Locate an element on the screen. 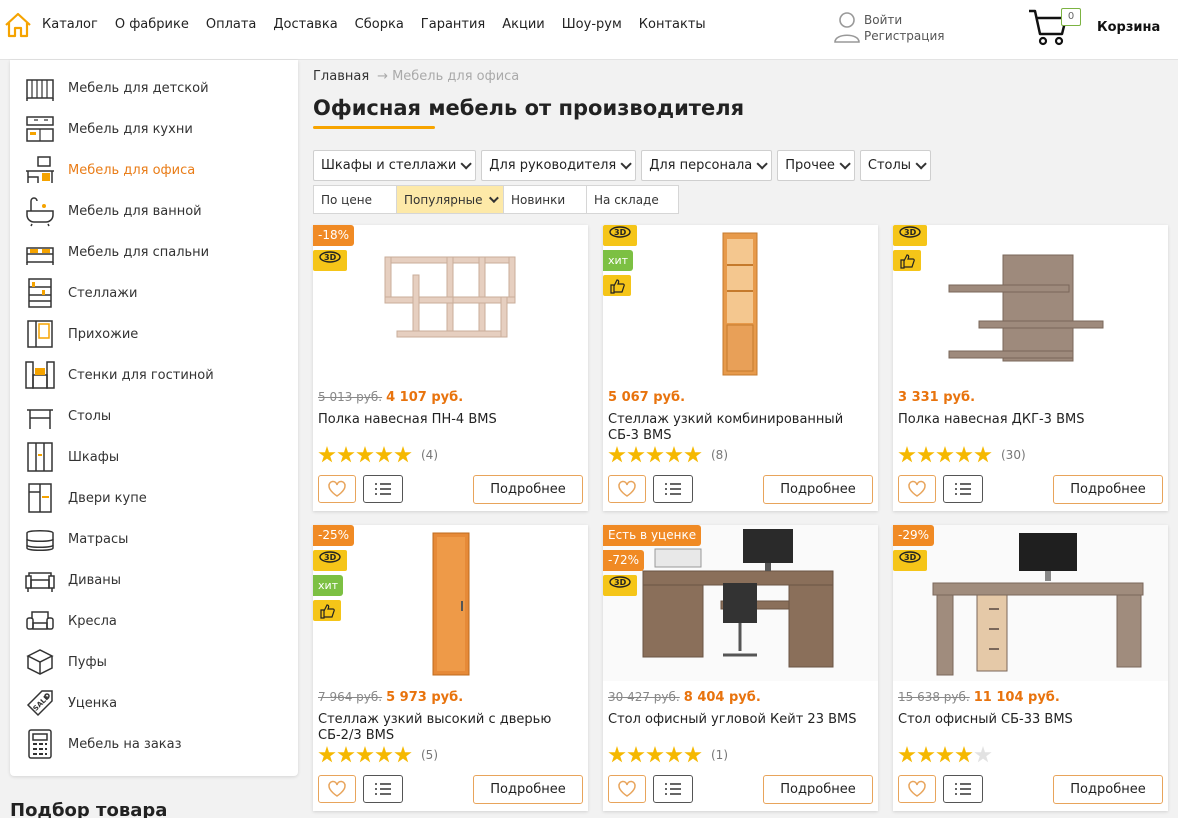 The image size is (1178, 818). nav-delivery: Доставка is located at coordinates (305, 24).